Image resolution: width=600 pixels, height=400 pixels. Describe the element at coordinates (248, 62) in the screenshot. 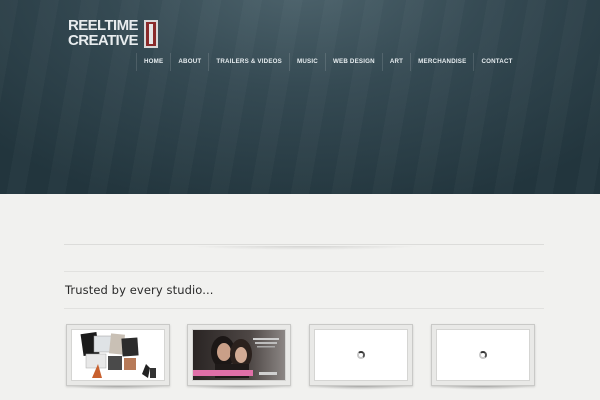

I see `nav-trailers-videos: TRAILERS & VIDEOS` at that location.